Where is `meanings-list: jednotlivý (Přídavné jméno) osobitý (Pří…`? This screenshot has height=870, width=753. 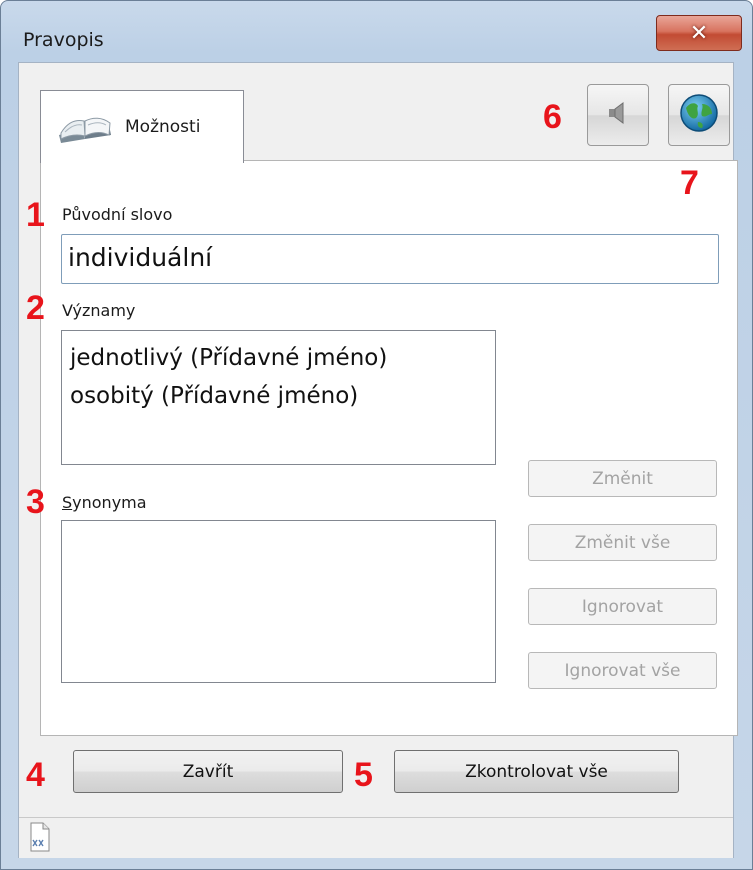
meanings-list: jednotlivý (Přídavné jméno) osobitý (Pří… is located at coordinates (278, 397).